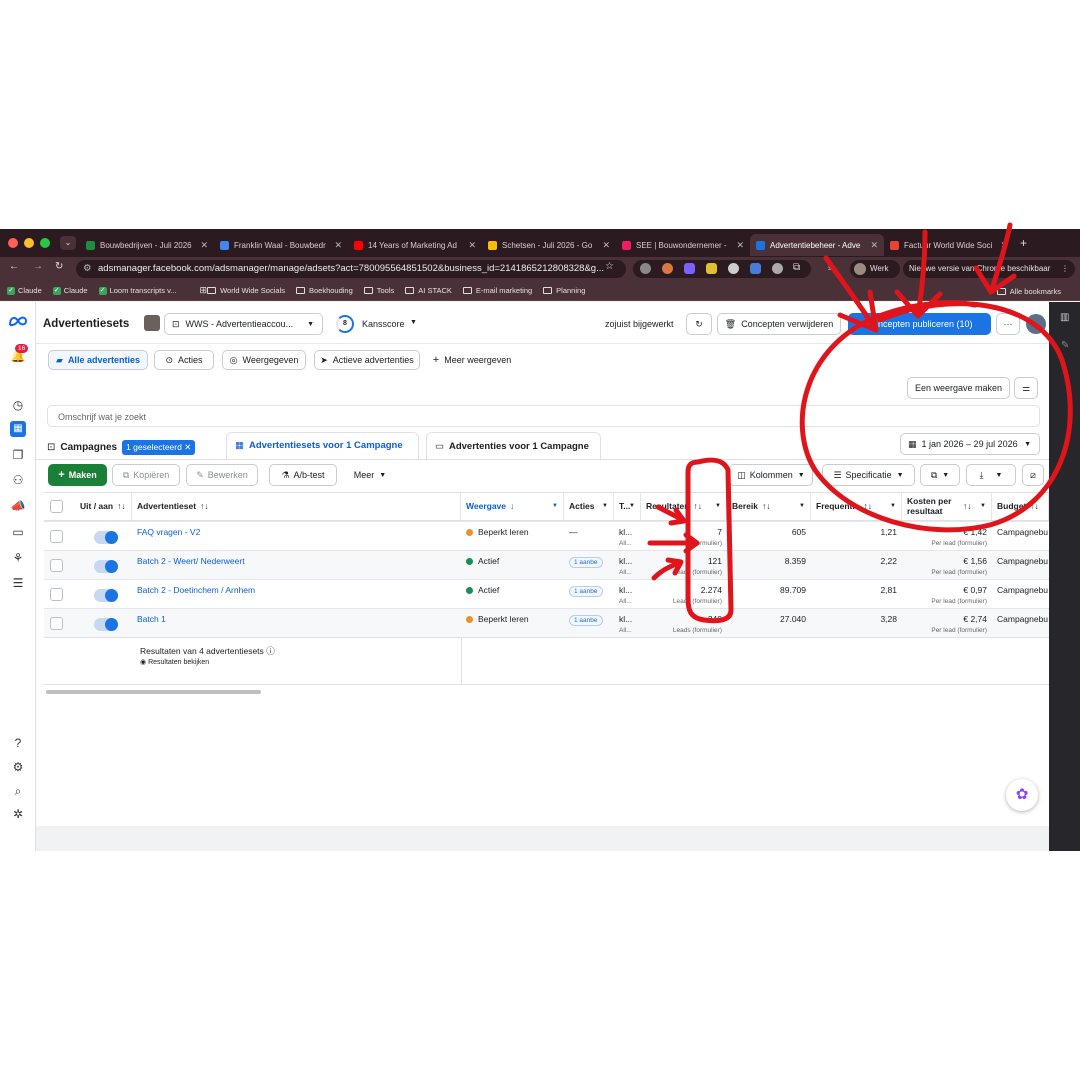 The image size is (1080, 1080). Describe the element at coordinates (549, 245) in the screenshot. I see `browser-tab: Schetsen - Juli 2026 - Go ✕` at that location.